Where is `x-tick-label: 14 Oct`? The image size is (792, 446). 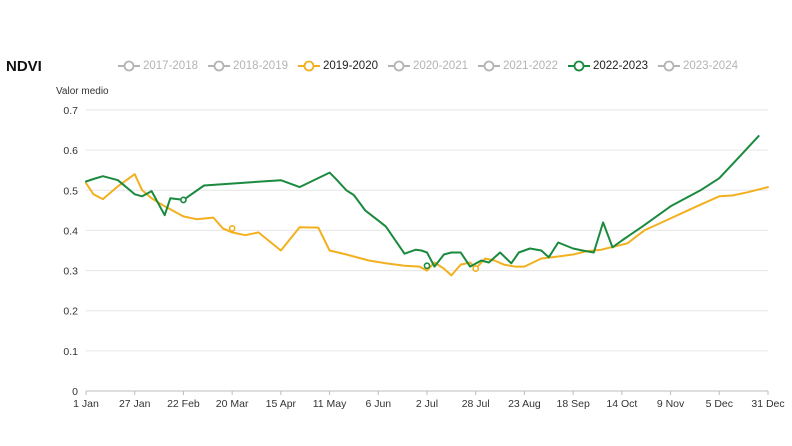 x-tick-label: 14 Oct is located at coordinates (621, 404).